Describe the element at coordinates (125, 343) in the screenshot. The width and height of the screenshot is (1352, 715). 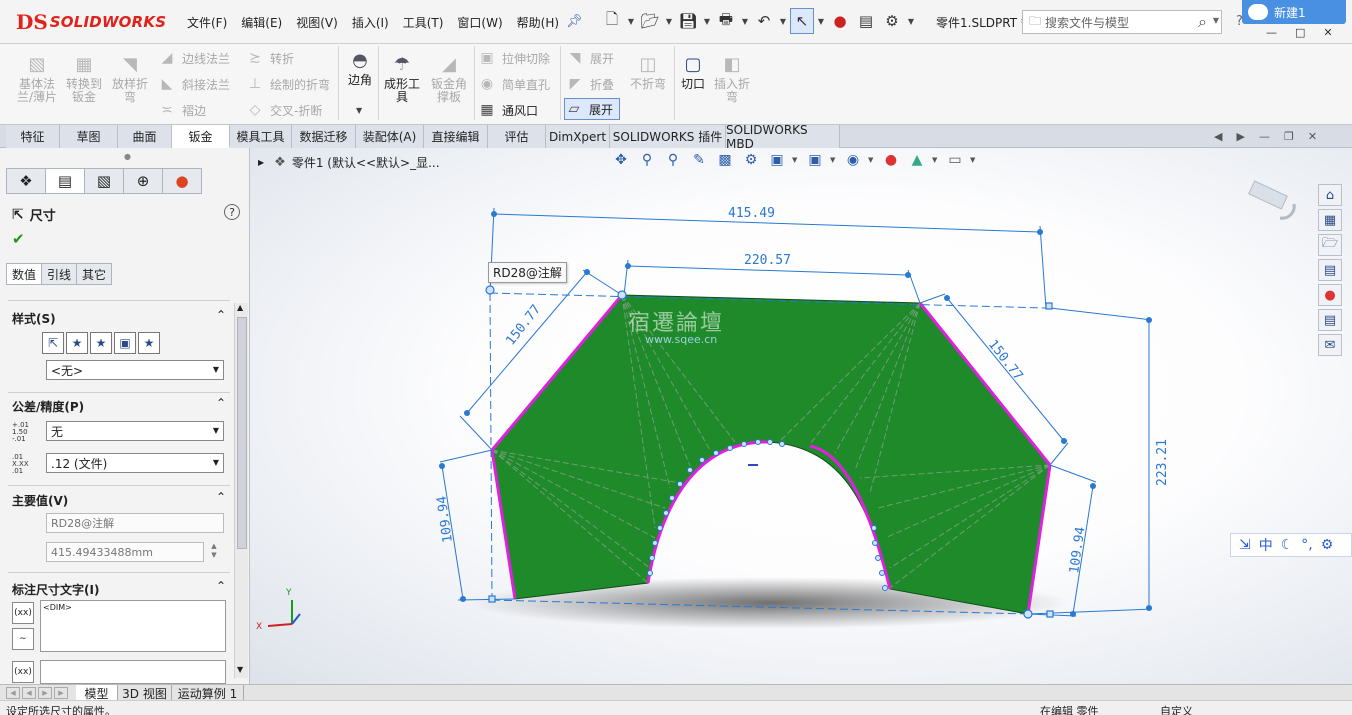
I see `save-style-icon: ▣` at that location.